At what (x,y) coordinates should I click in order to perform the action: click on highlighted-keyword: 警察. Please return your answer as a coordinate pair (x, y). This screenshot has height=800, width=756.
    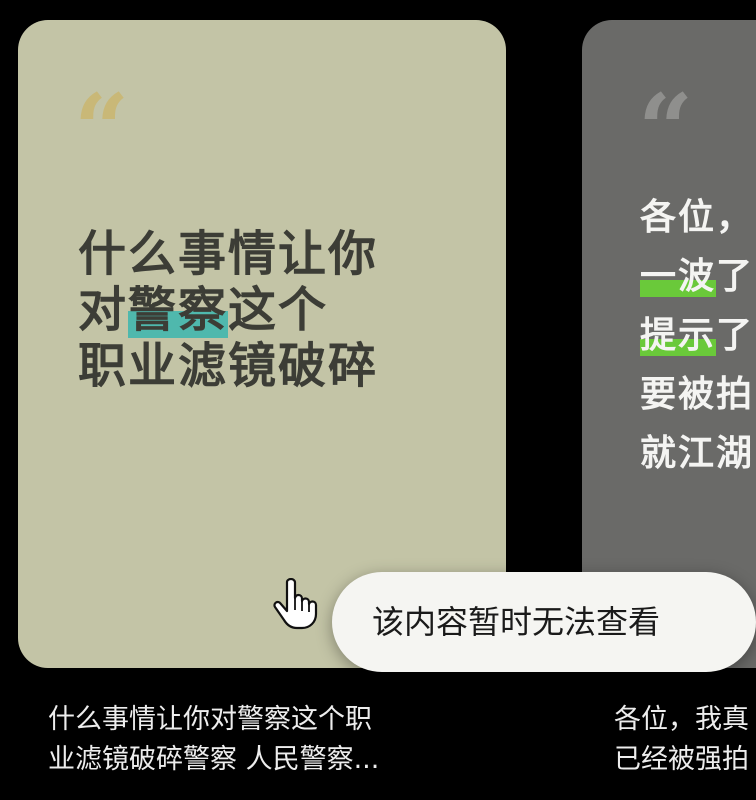
    Looking at the image, I should click on (178, 310).